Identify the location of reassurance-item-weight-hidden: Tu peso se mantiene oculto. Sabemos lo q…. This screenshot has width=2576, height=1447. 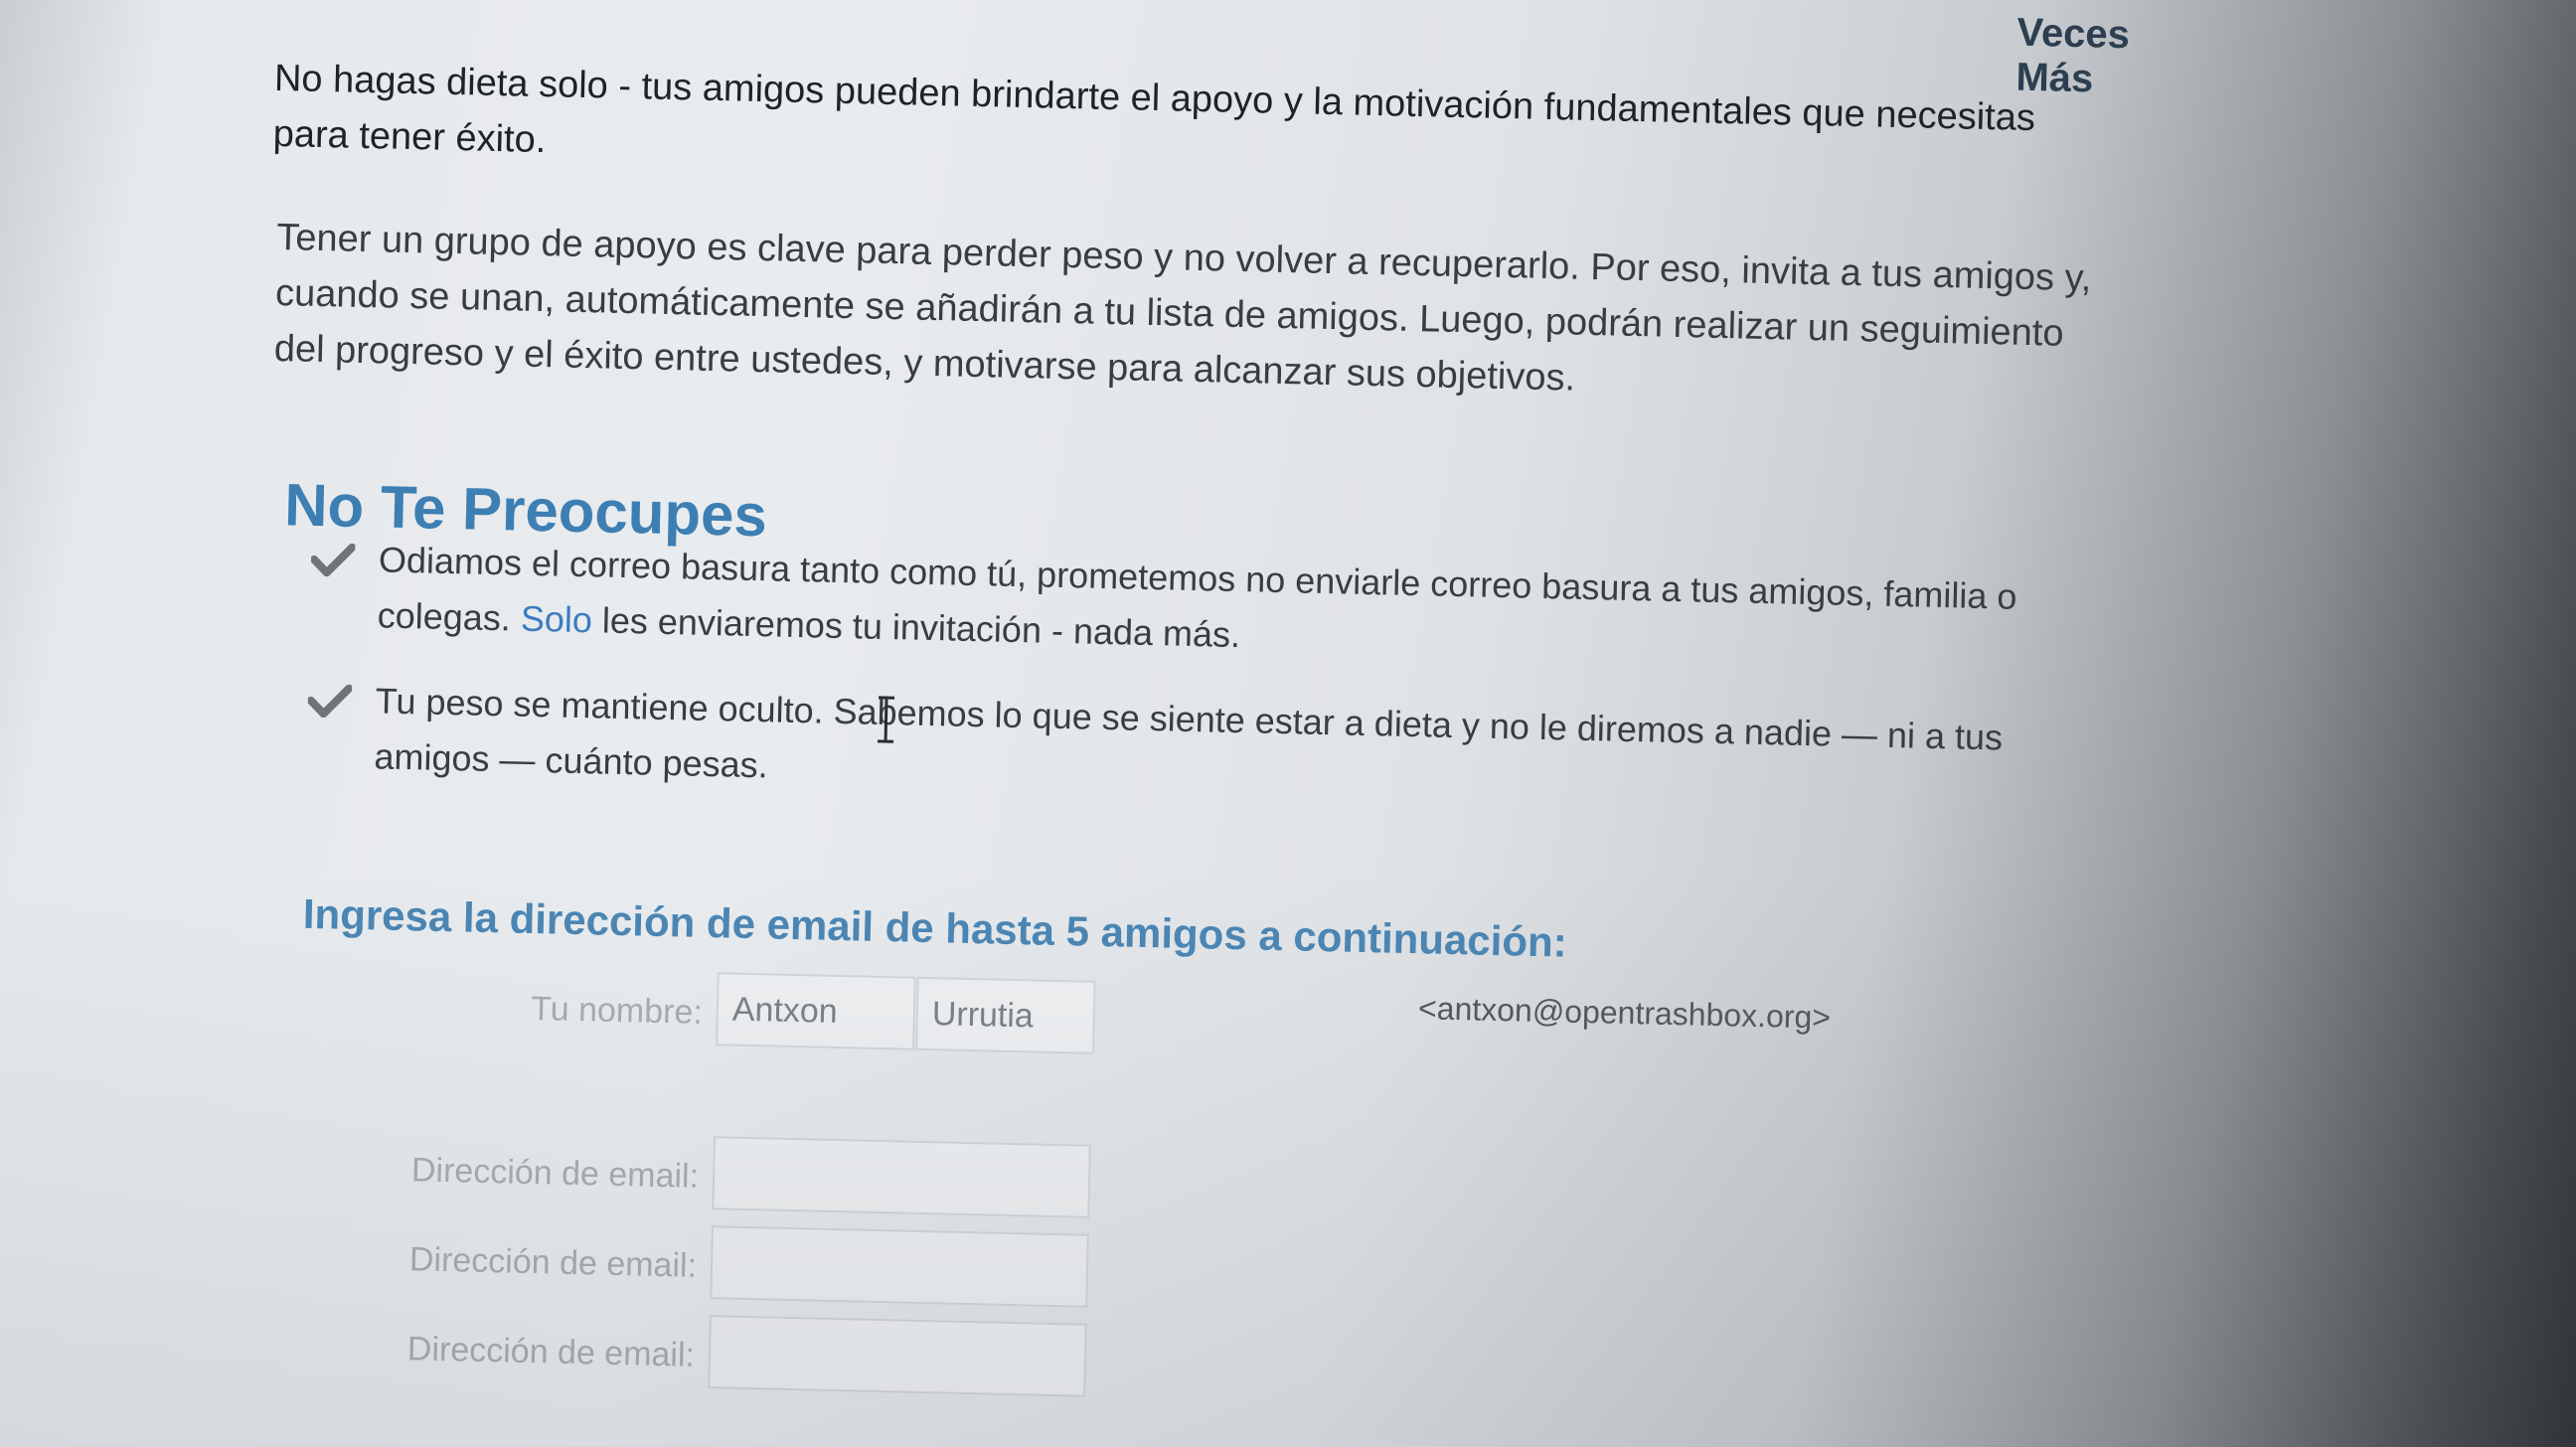
(1201, 748).